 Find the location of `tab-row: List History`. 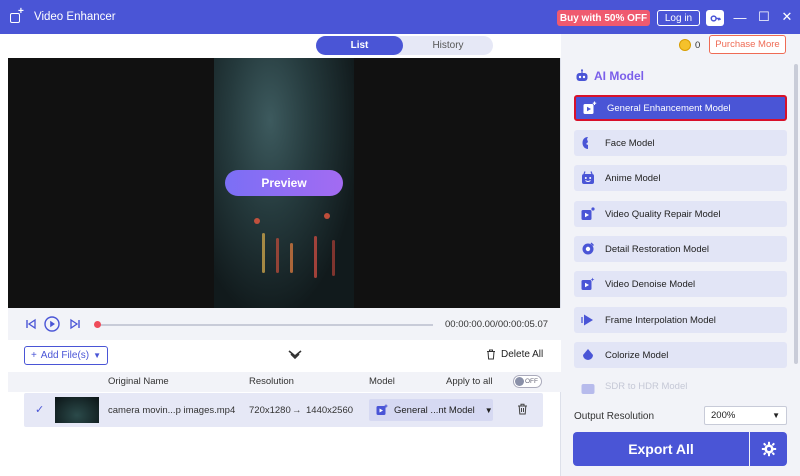

tab-row: List History is located at coordinates (280, 46).